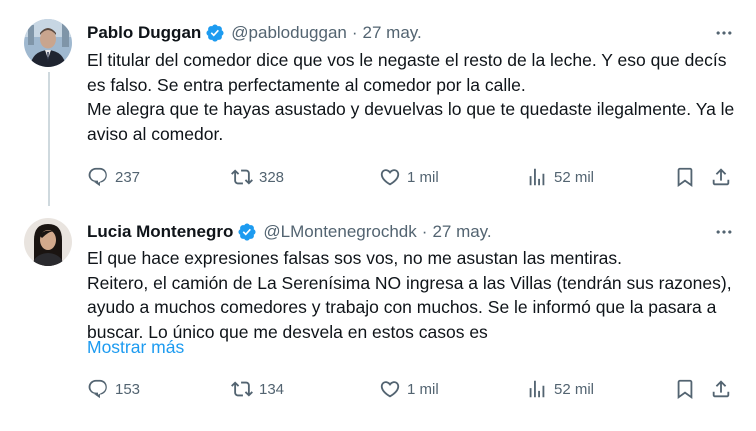 Image resolution: width=756 pixels, height=431 pixels. I want to click on tweet-actions: 237 328 1 mil 52 mil, so click(412, 177).